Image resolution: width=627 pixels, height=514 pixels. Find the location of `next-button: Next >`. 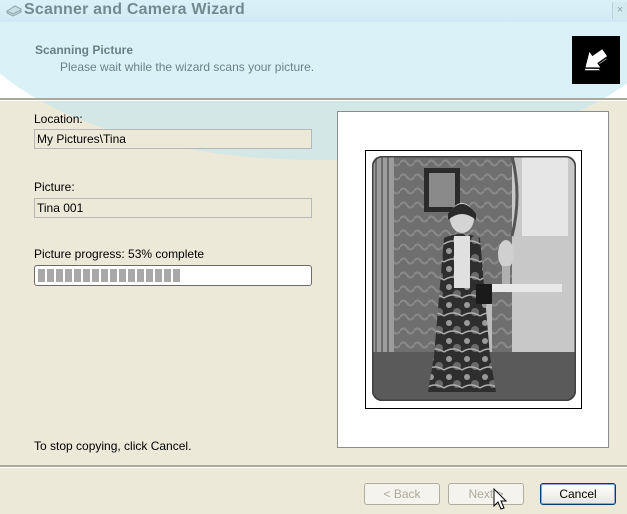

next-button: Next > is located at coordinates (486, 494).